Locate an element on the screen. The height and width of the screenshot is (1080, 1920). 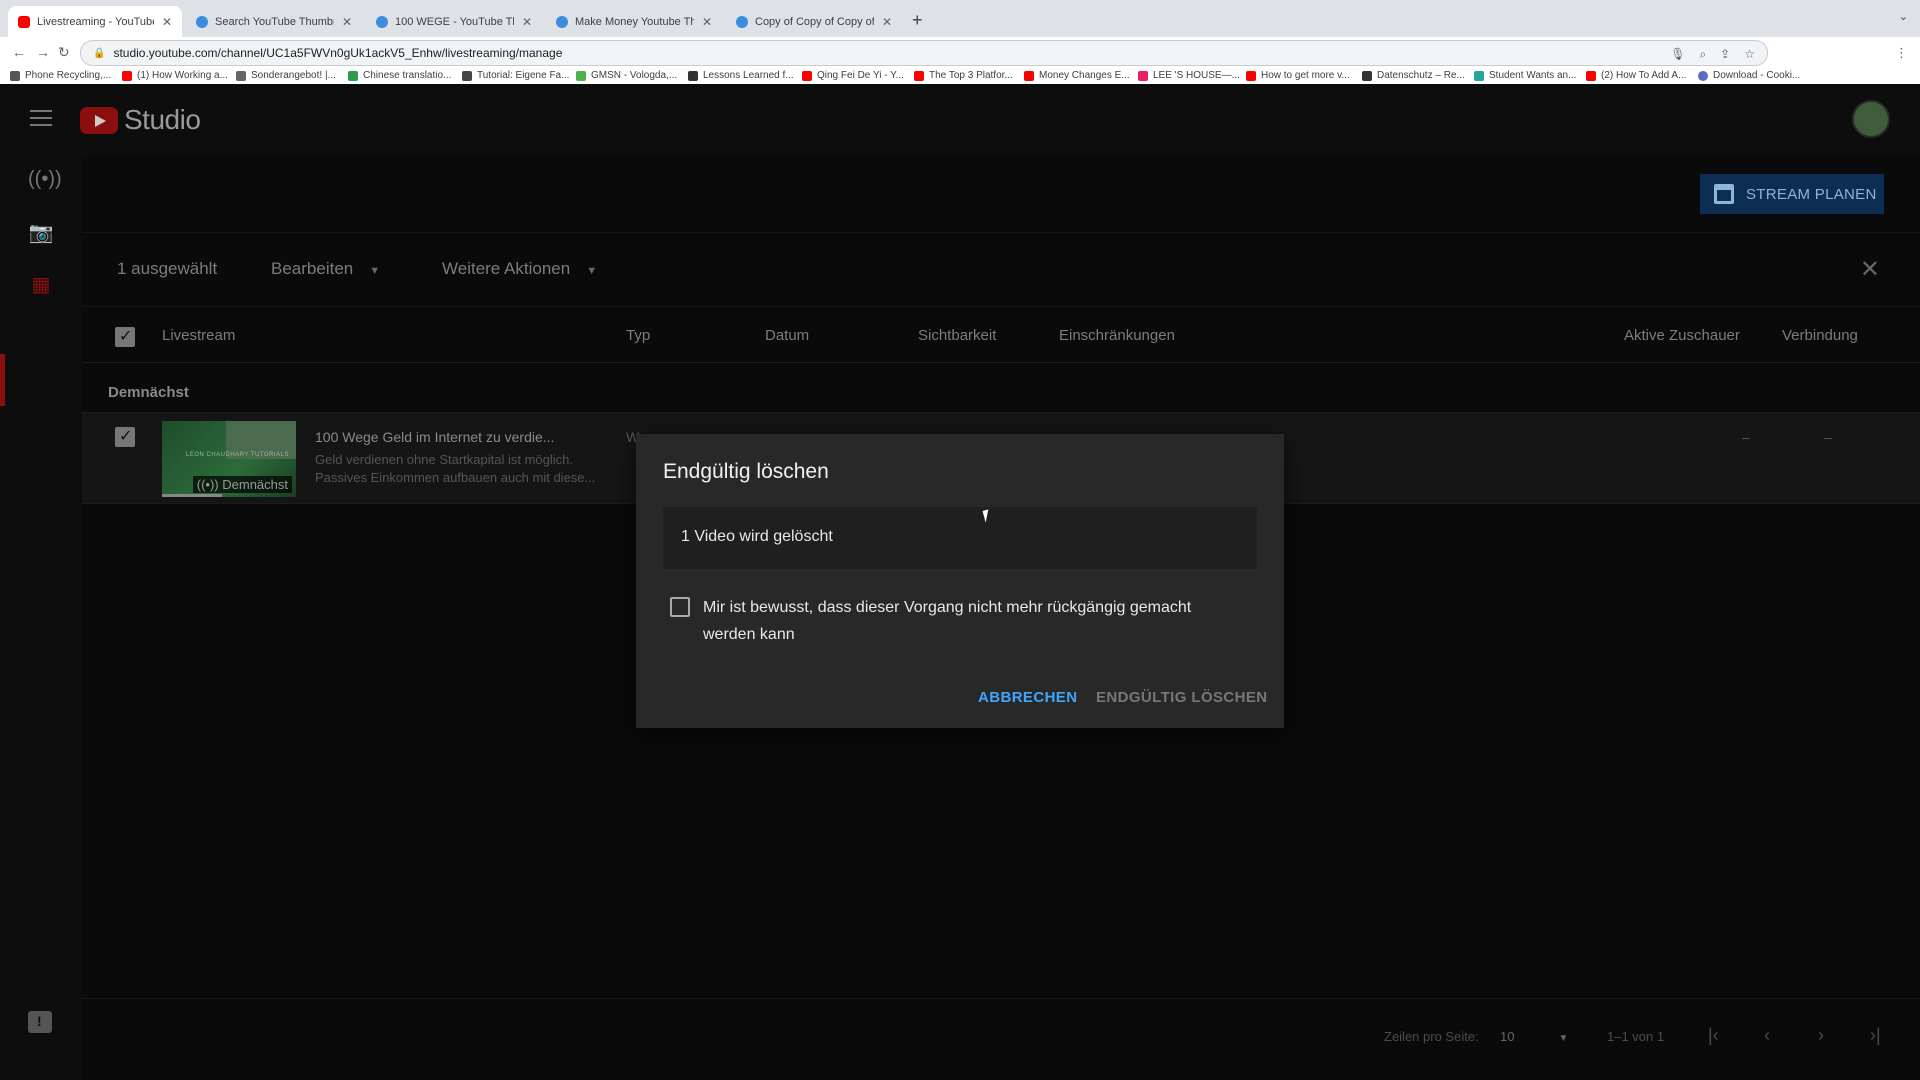
back-icon: ← is located at coordinates (19, 52).